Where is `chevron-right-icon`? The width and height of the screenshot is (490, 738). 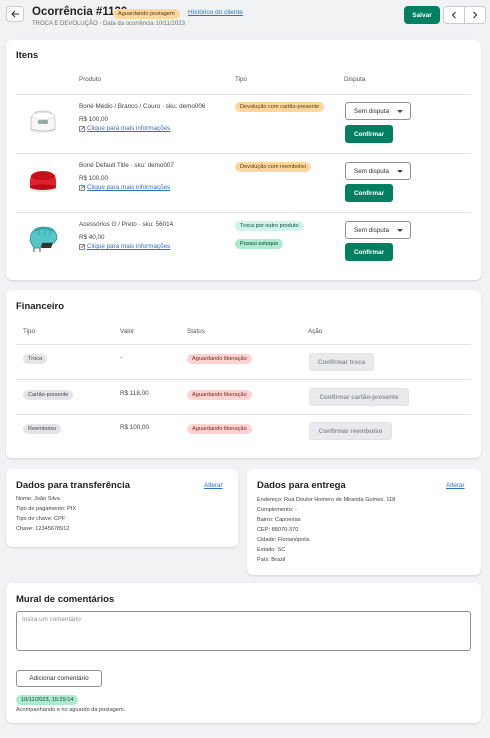 chevron-right-icon is located at coordinates (475, 15).